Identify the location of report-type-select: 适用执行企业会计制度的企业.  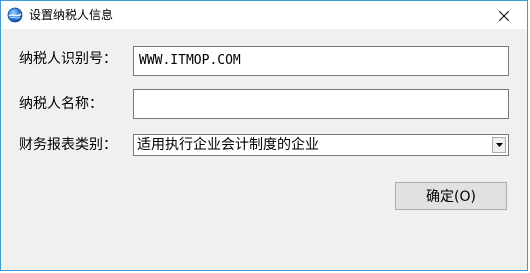
(321, 145).